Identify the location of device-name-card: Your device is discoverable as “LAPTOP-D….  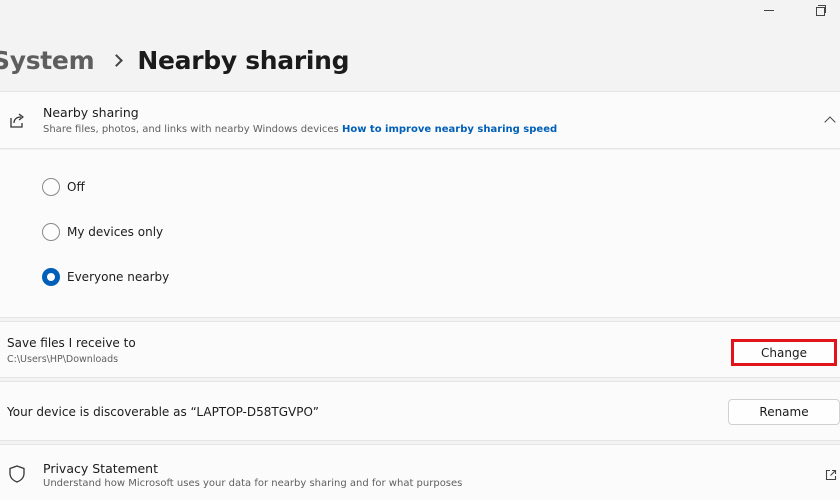
(420, 411).